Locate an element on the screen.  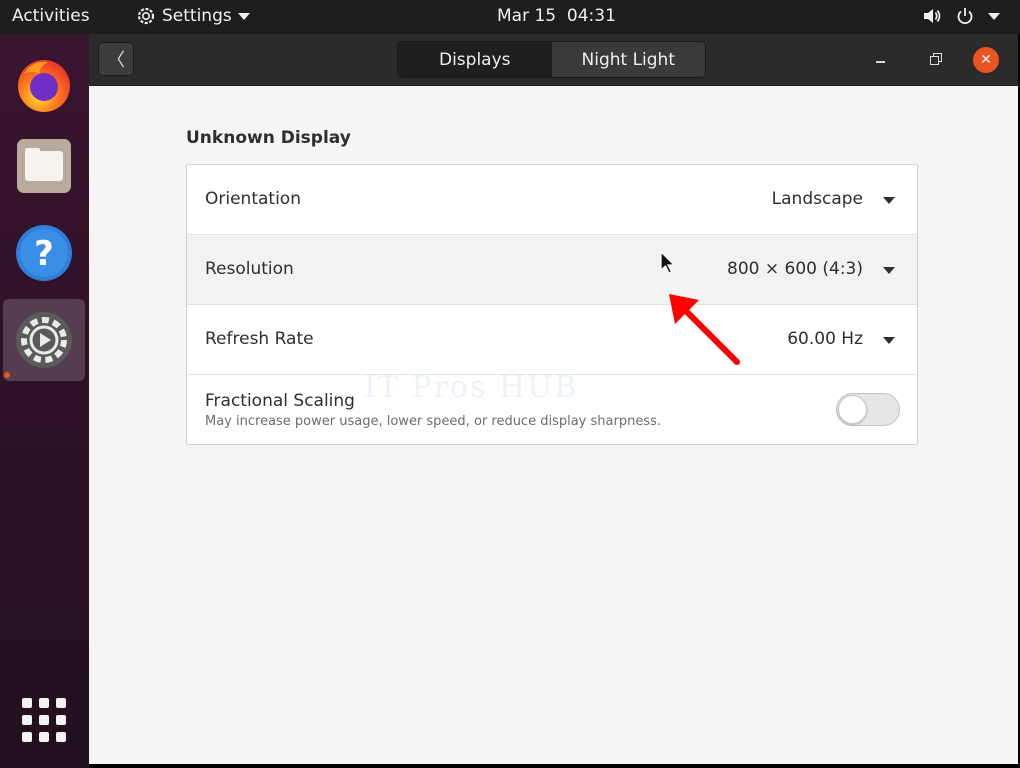
close-button: ✕ is located at coordinates (986, 60).